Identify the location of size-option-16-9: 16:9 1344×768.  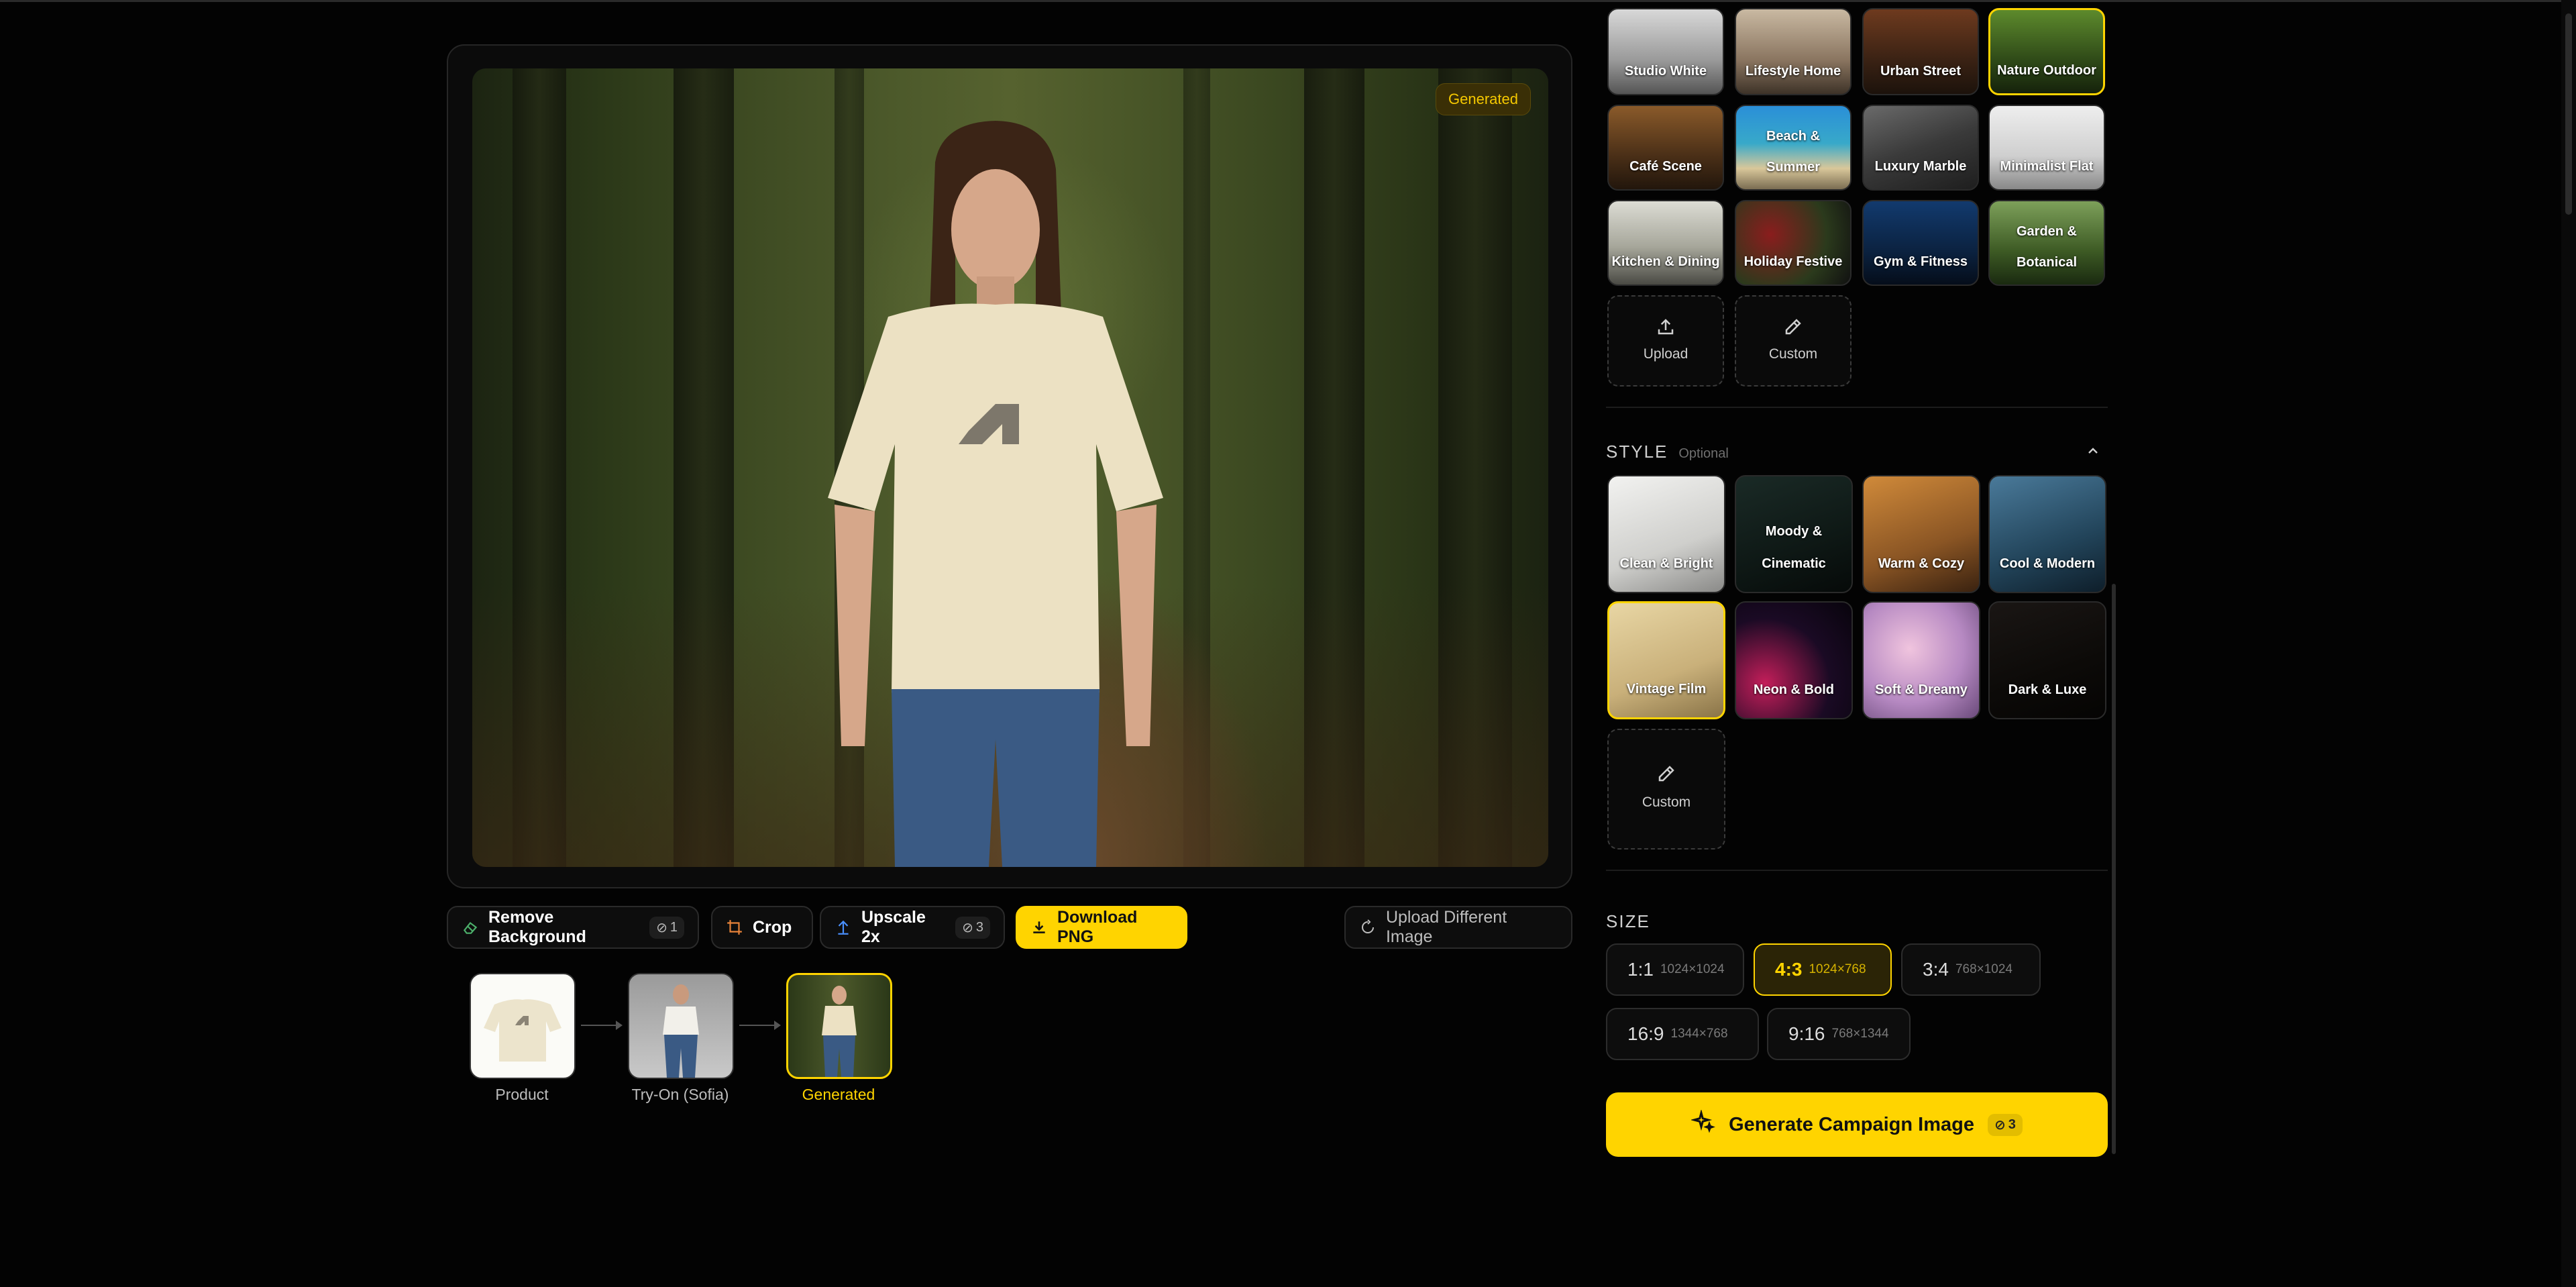
(1682, 1034).